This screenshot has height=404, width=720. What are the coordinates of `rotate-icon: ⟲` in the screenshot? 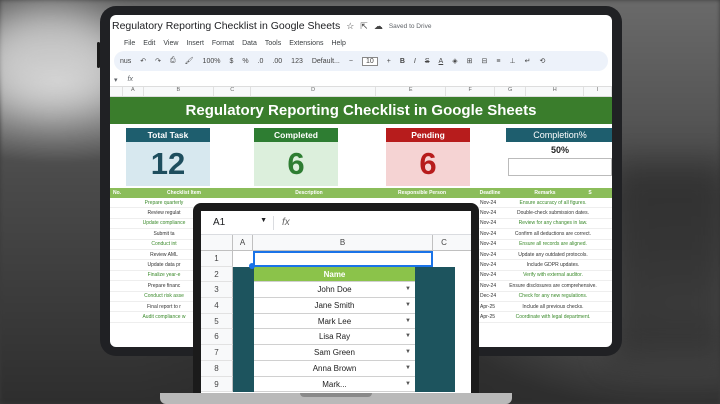 It's located at (542, 61).